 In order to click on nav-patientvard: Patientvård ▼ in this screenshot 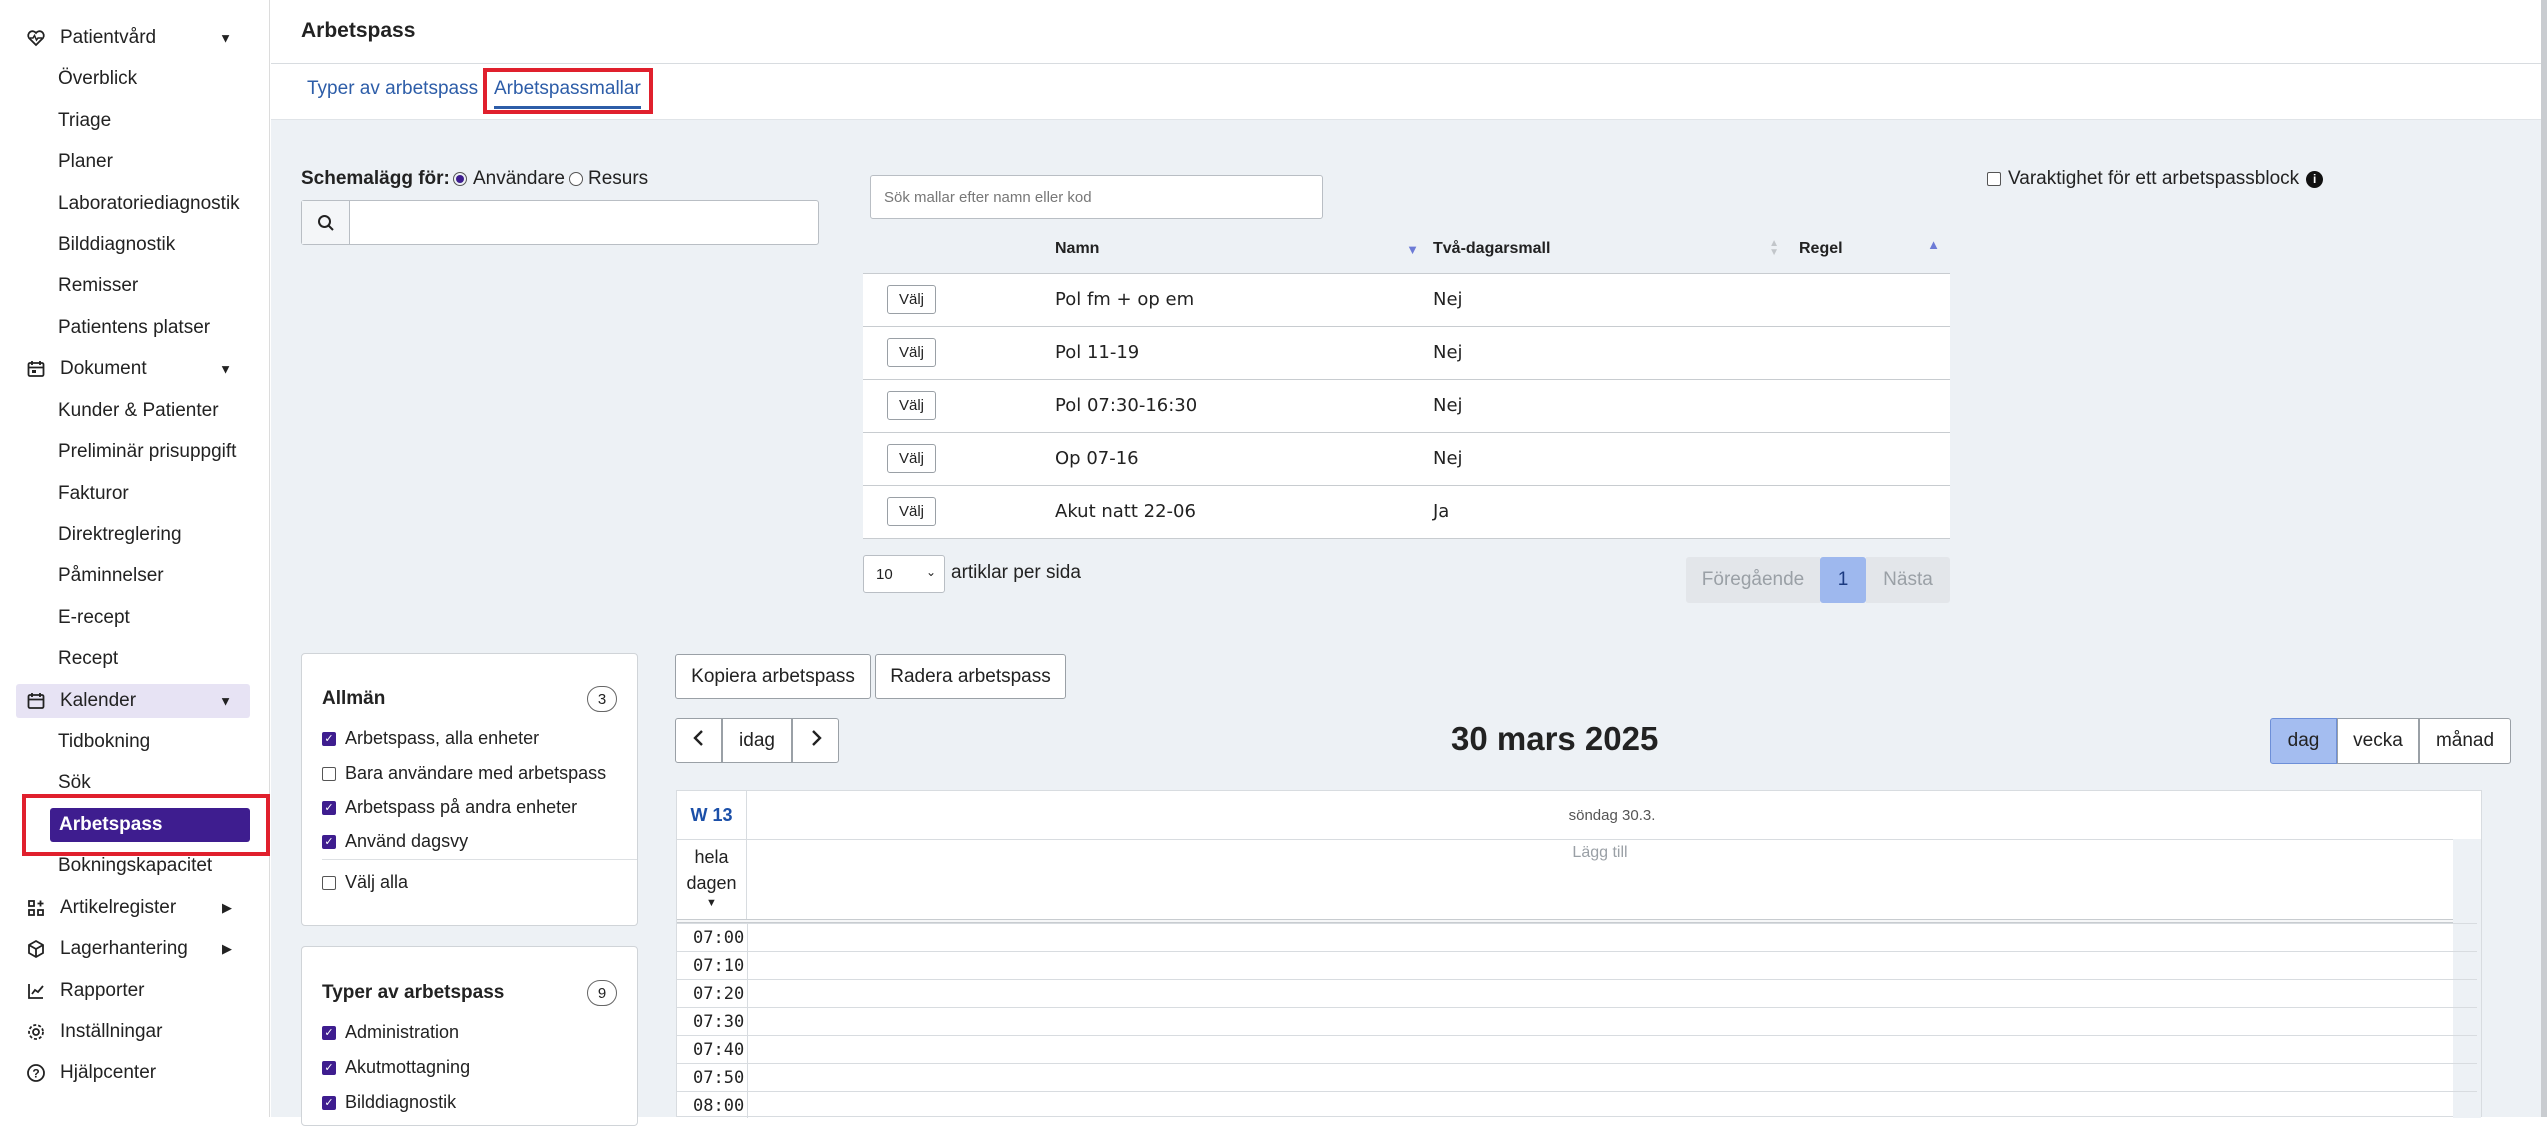, I will do `click(133, 38)`.